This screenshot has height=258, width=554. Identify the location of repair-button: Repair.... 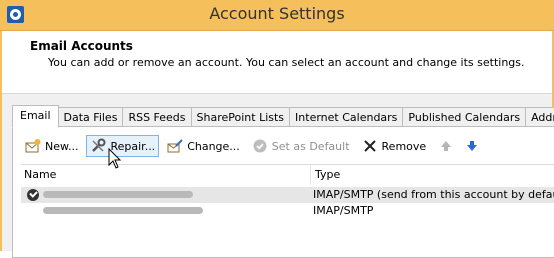
(123, 146).